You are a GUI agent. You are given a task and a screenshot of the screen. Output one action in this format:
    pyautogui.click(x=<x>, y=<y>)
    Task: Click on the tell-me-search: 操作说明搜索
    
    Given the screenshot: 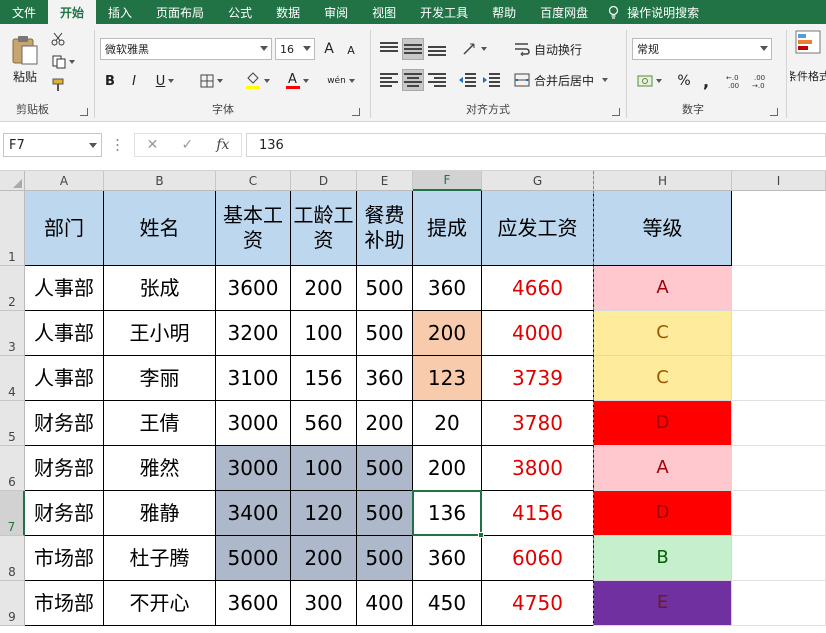 What is the action you would take?
    pyautogui.click(x=655, y=12)
    